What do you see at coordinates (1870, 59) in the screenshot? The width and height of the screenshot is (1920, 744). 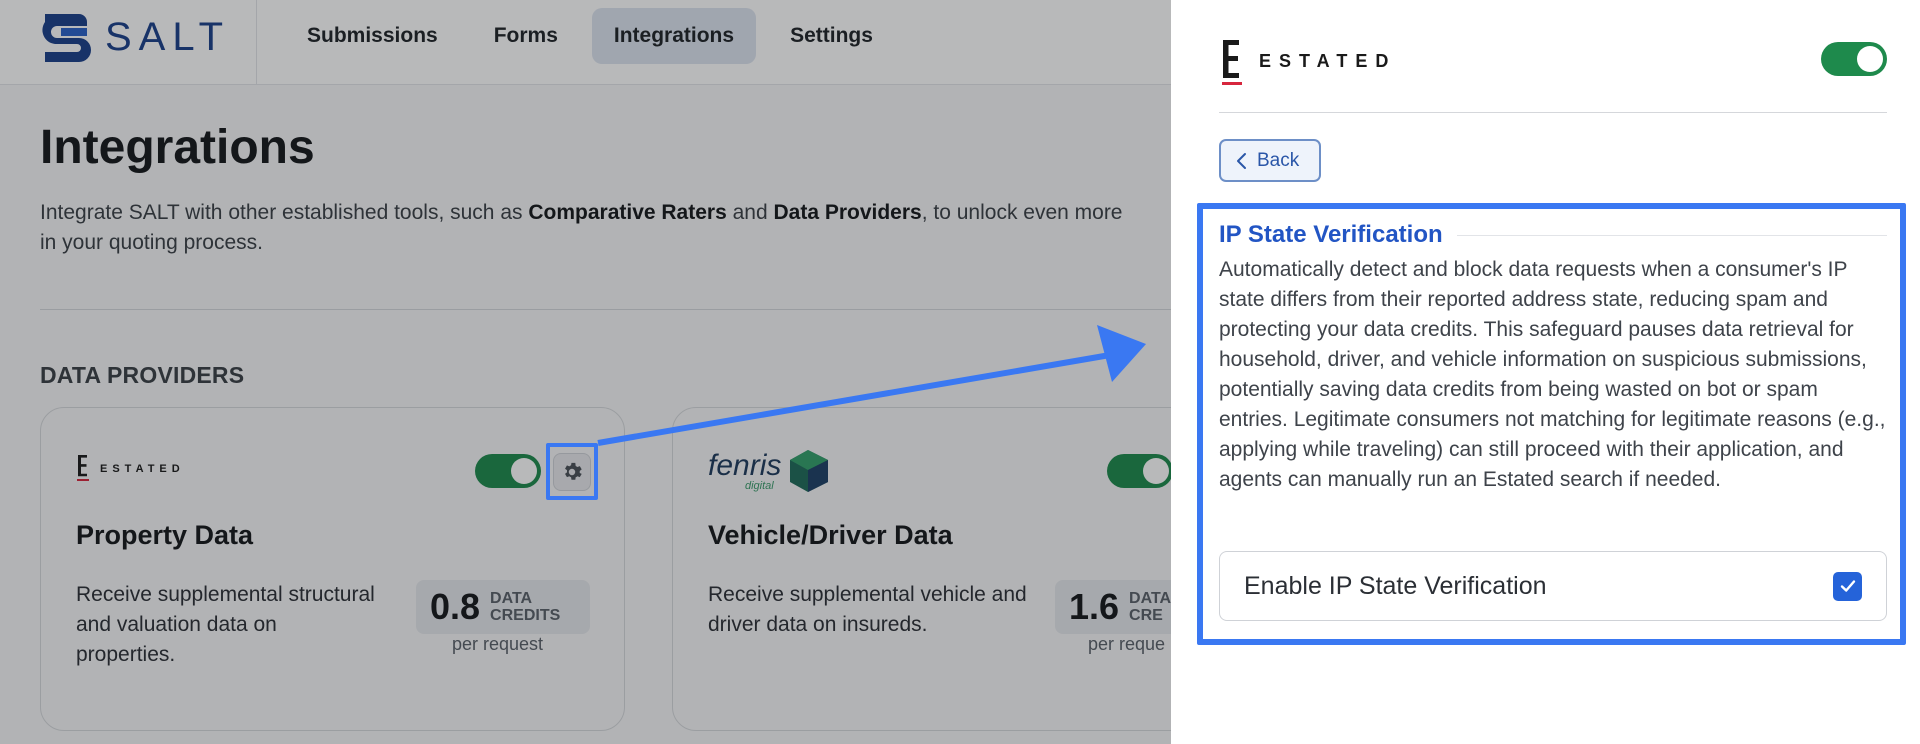 I see `toggle-knob` at bounding box center [1870, 59].